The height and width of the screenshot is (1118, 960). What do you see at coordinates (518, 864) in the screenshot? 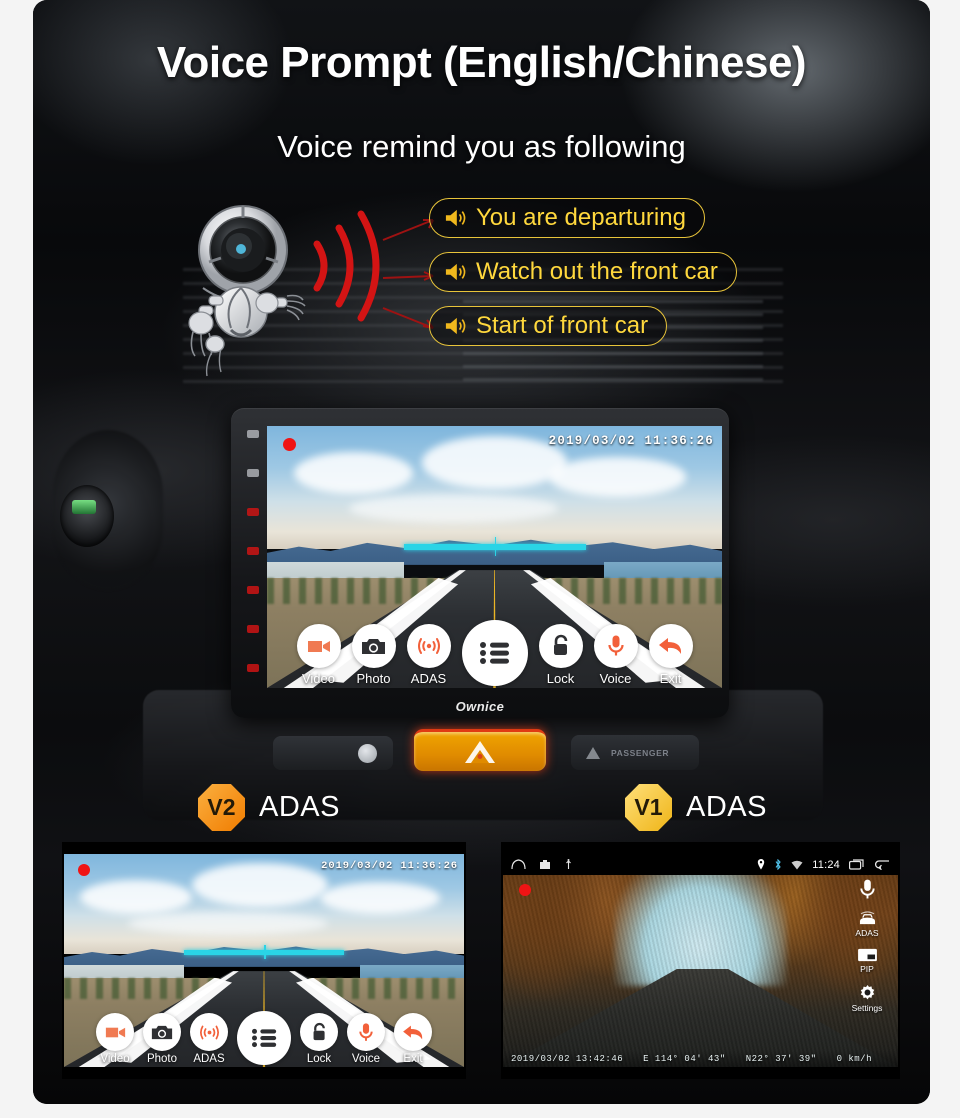
I see `home-icon` at bounding box center [518, 864].